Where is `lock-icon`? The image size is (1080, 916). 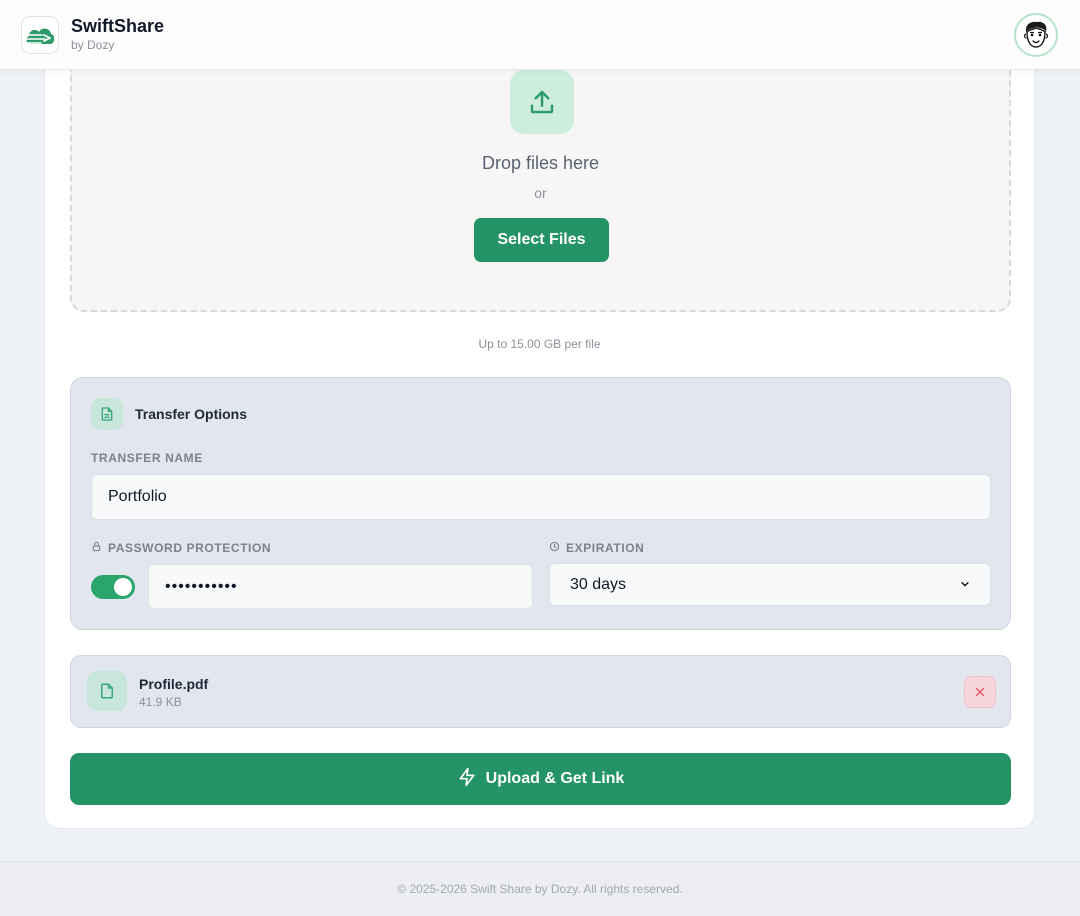
lock-icon is located at coordinates (96, 548).